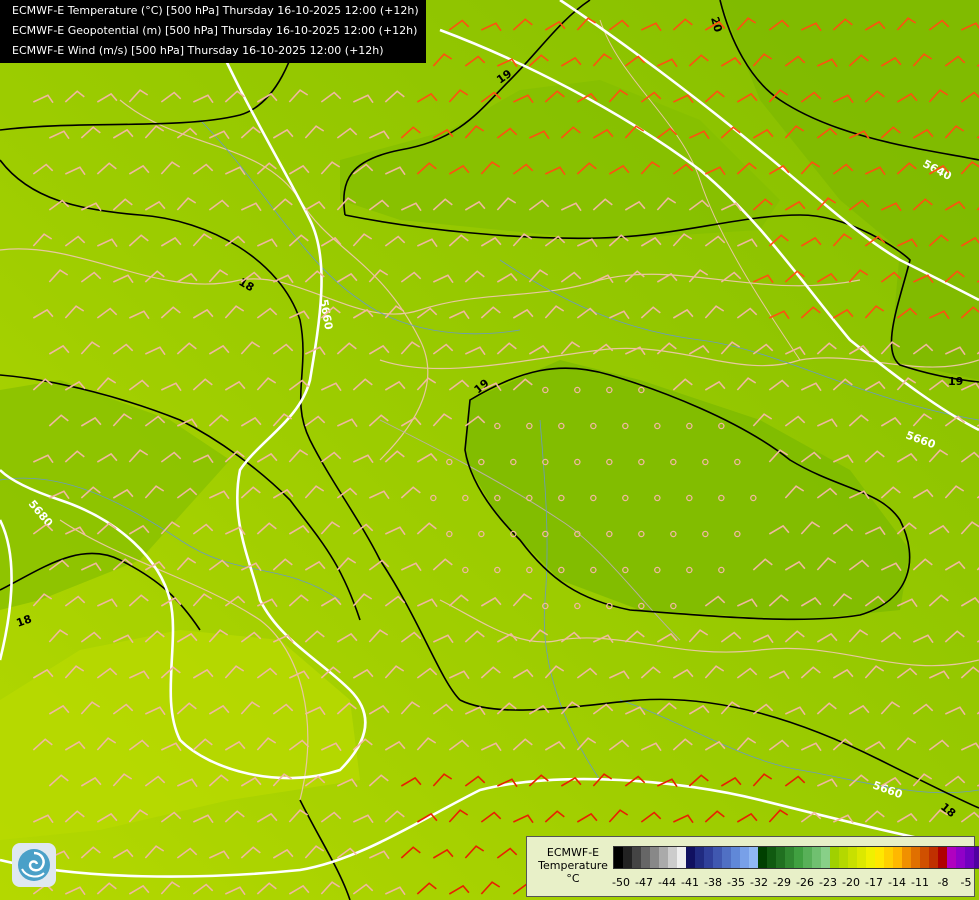 Image resolution: width=979 pixels, height=900 pixels. I want to click on legend-subtitle: Temperature, so click(573, 865).